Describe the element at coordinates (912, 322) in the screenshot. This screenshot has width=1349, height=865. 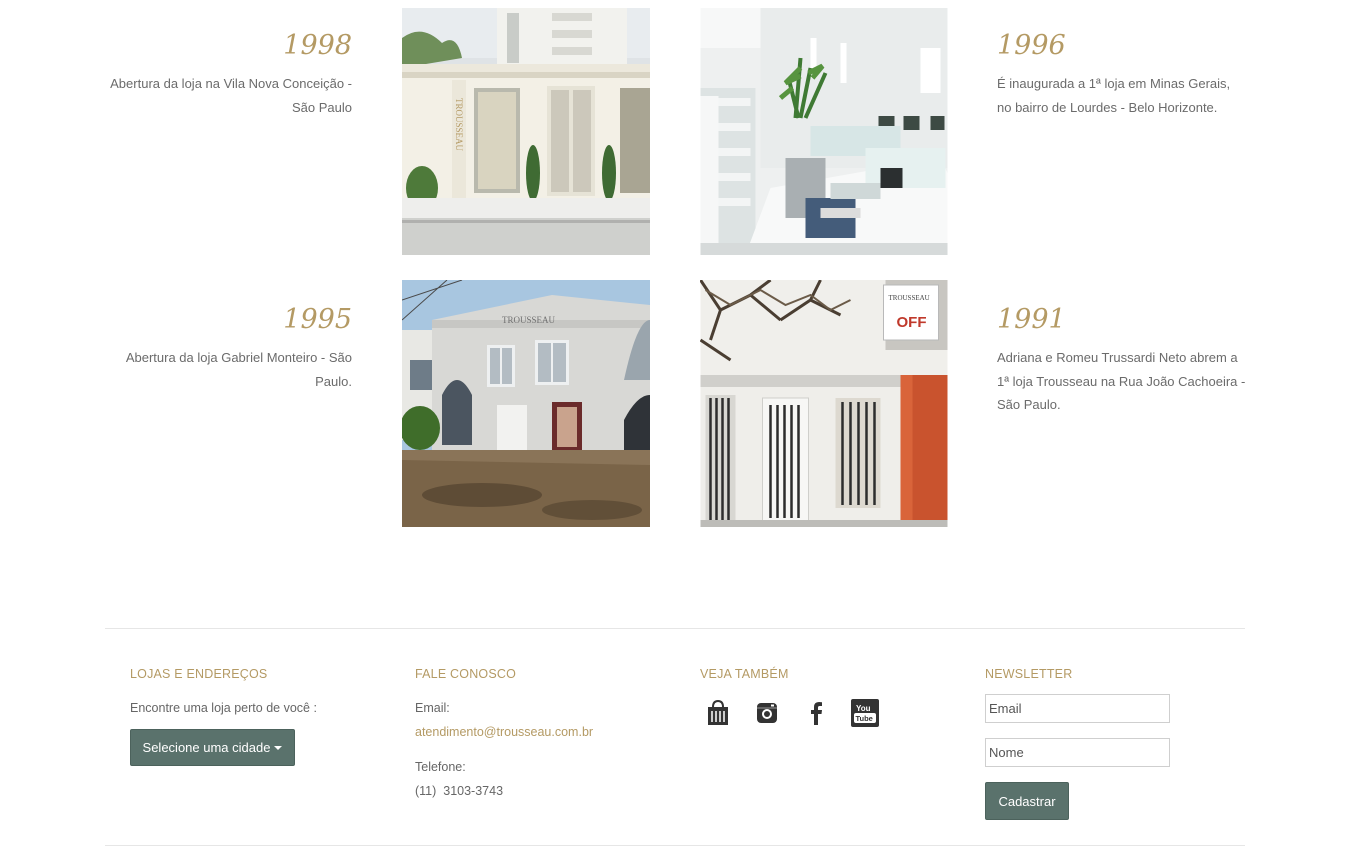
I see `off-sign: OFF` at that location.